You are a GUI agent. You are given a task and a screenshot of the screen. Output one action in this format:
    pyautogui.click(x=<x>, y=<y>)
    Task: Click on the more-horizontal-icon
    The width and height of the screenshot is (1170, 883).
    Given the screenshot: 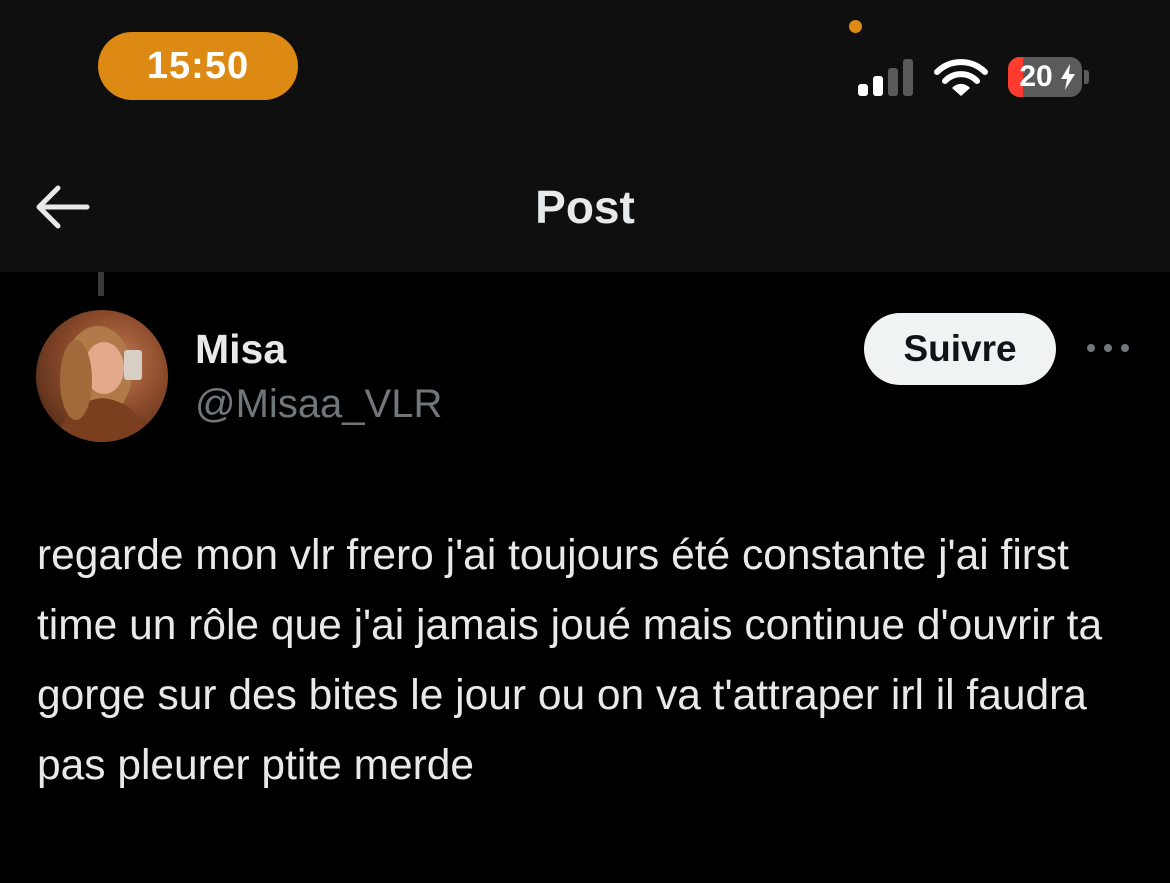 What is the action you would take?
    pyautogui.click(x=1108, y=348)
    